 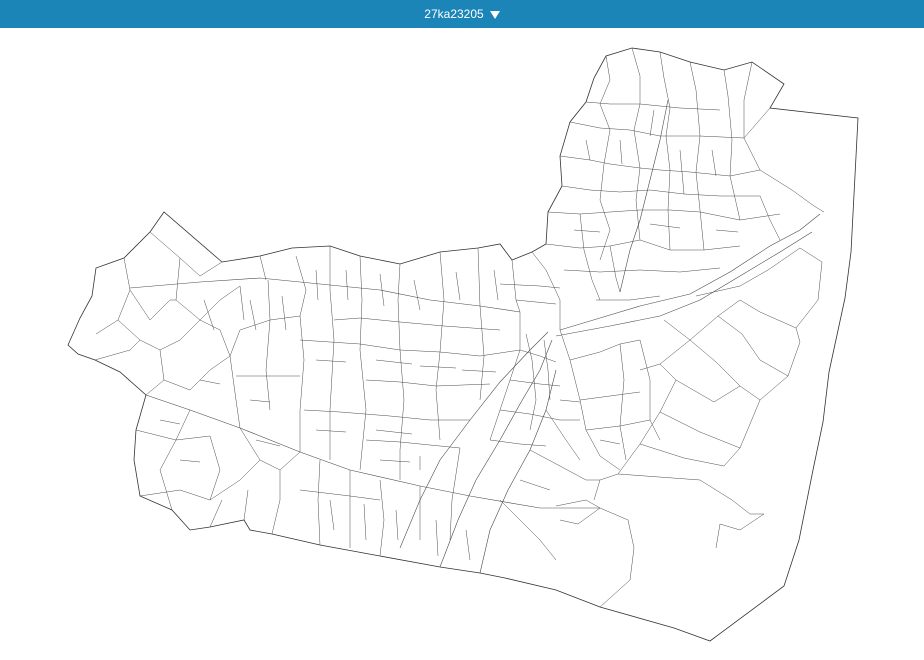 I want to click on region-title: 27ka23205, so click(x=454, y=14).